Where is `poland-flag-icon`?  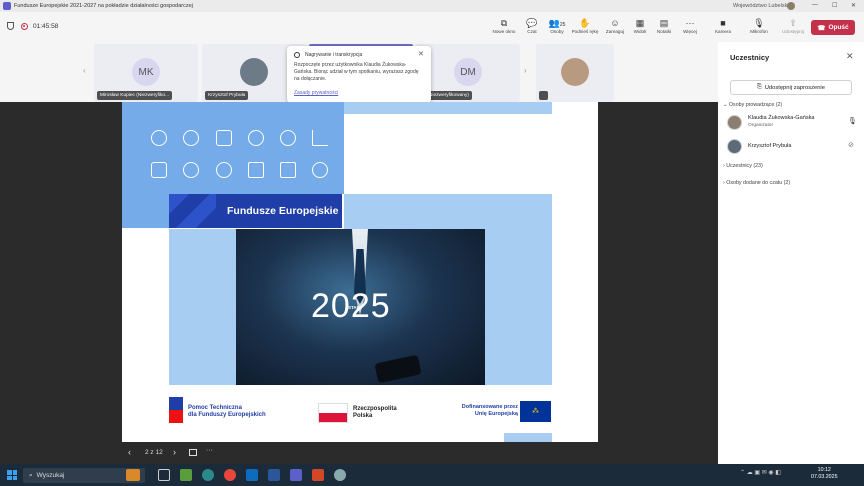 poland-flag-icon is located at coordinates (333, 413).